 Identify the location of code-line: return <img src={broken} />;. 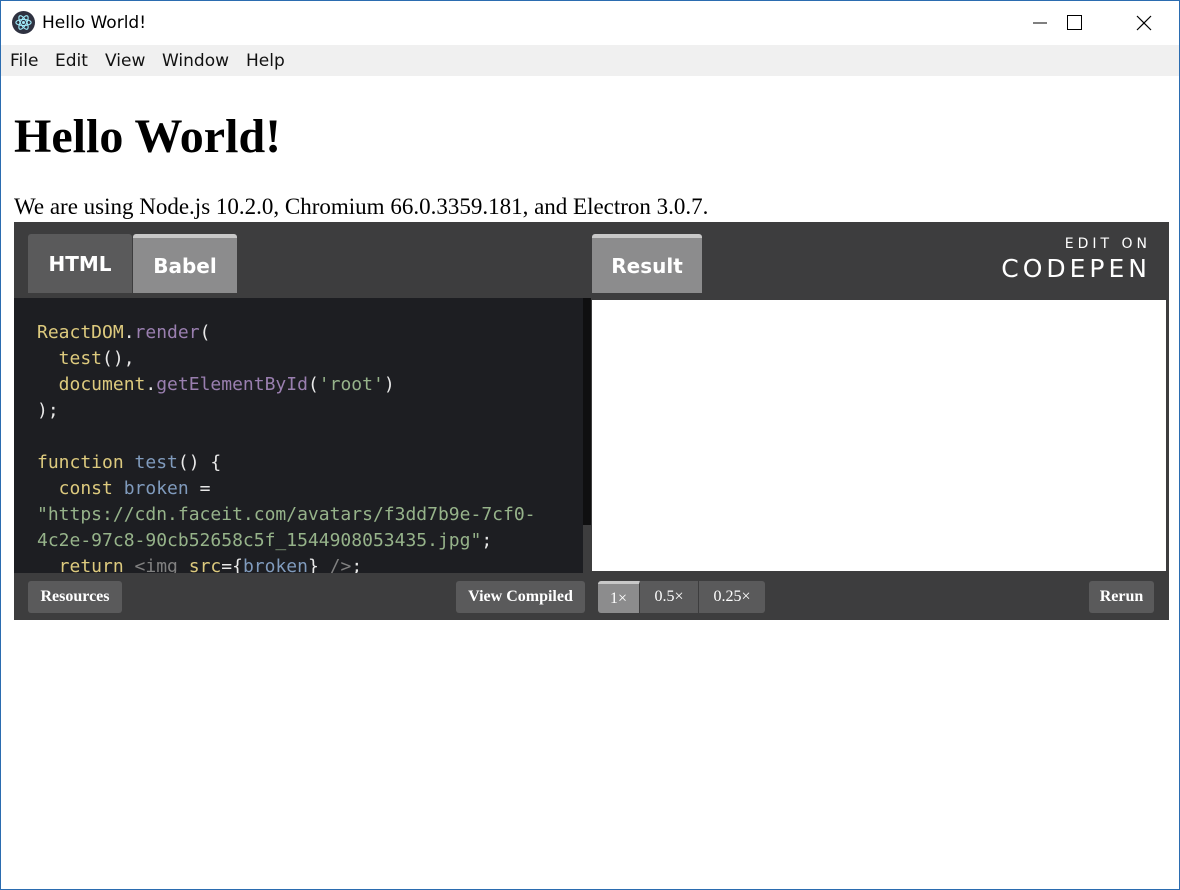
(200, 563).